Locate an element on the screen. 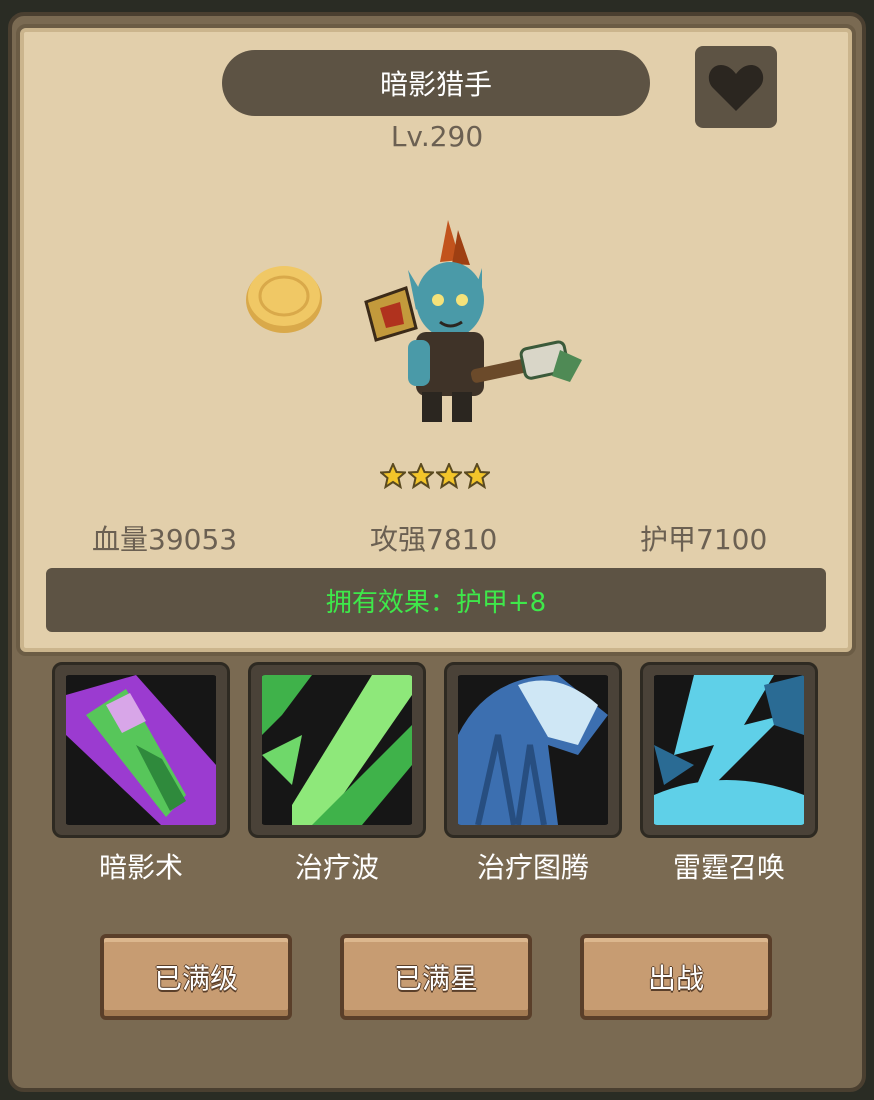  max-star-button: 已满星 is located at coordinates (436, 977).